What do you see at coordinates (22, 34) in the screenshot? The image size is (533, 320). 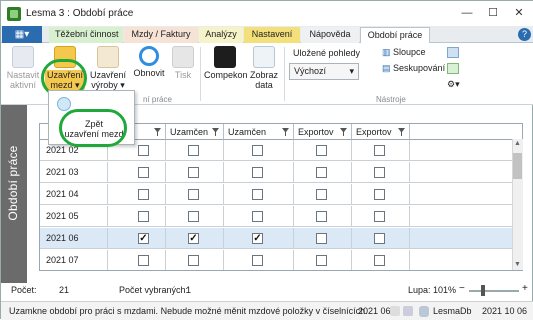 I see `file-menu-button: ▦▾` at bounding box center [22, 34].